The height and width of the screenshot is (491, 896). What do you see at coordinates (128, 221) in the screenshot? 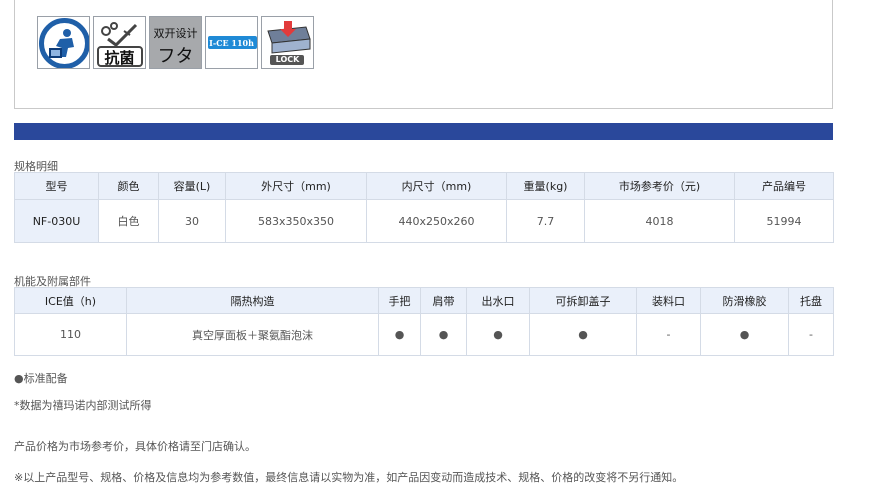
I see `table-cell: 白色` at bounding box center [128, 221].